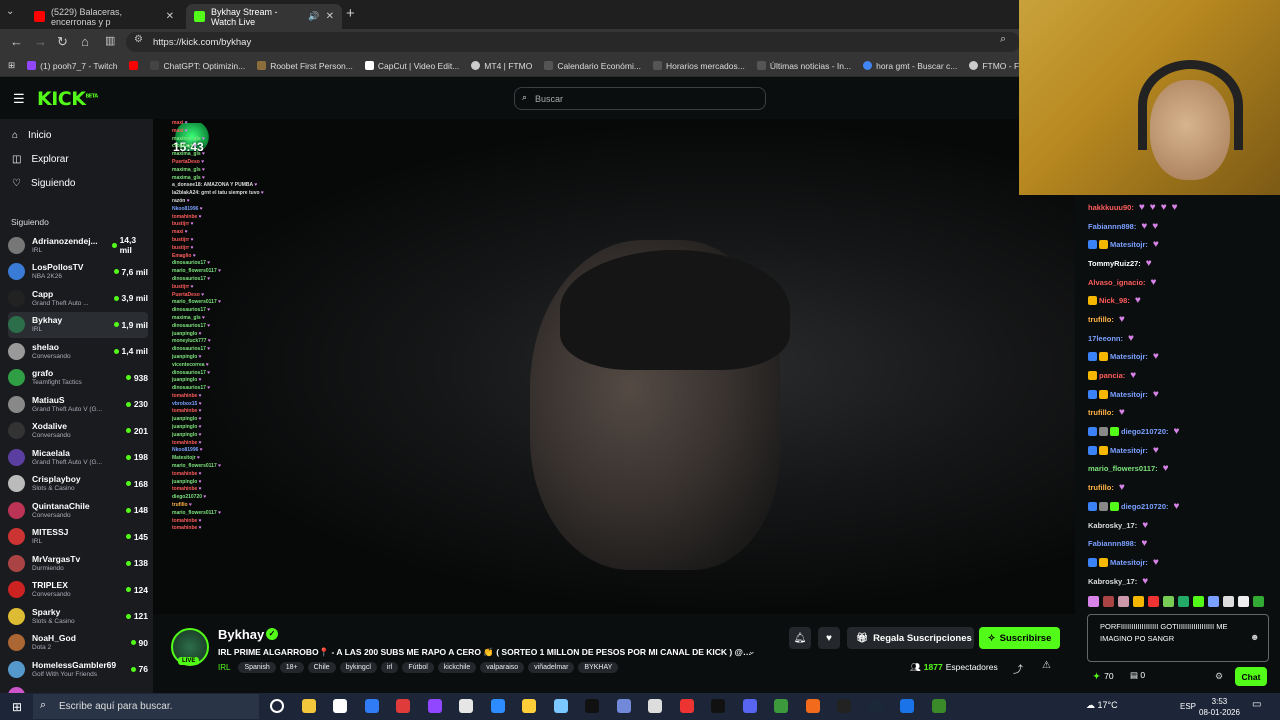  I want to click on reading-mode-icon: ▥, so click(110, 40).